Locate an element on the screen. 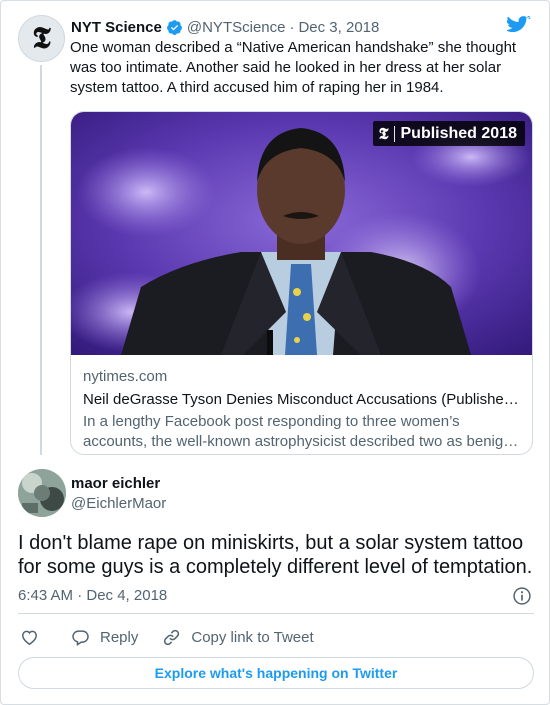 This screenshot has height=705, width=550. divider is located at coordinates (276, 613).